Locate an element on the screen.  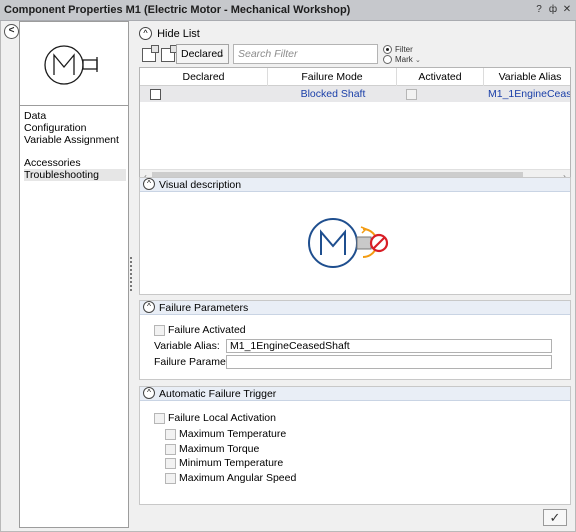
column-header-declared: Declared is located at coordinates (204, 77).